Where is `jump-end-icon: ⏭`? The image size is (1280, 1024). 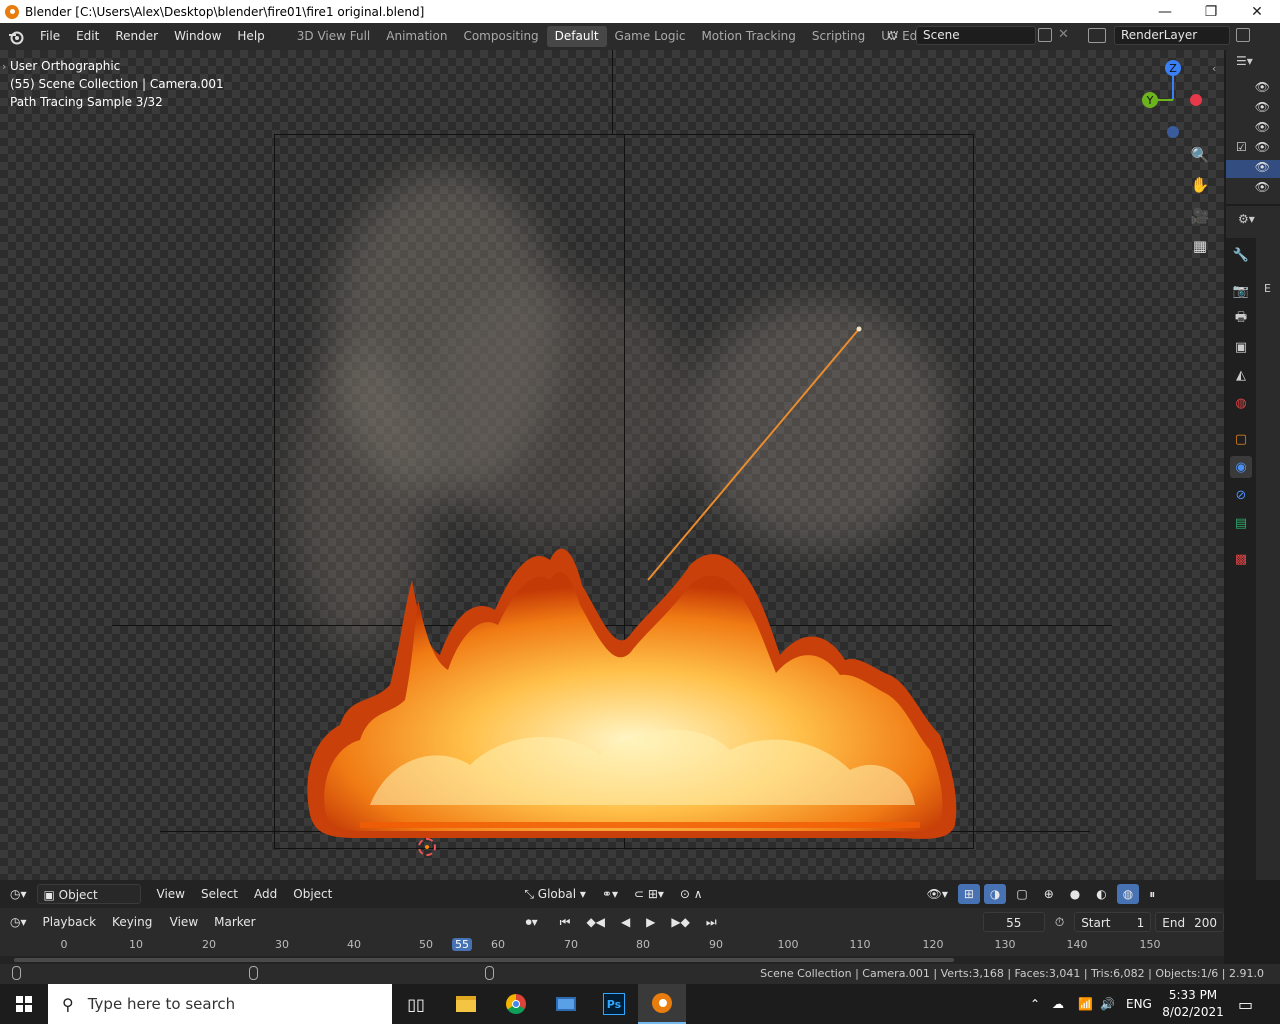 jump-end-icon: ⏭ is located at coordinates (711, 922).